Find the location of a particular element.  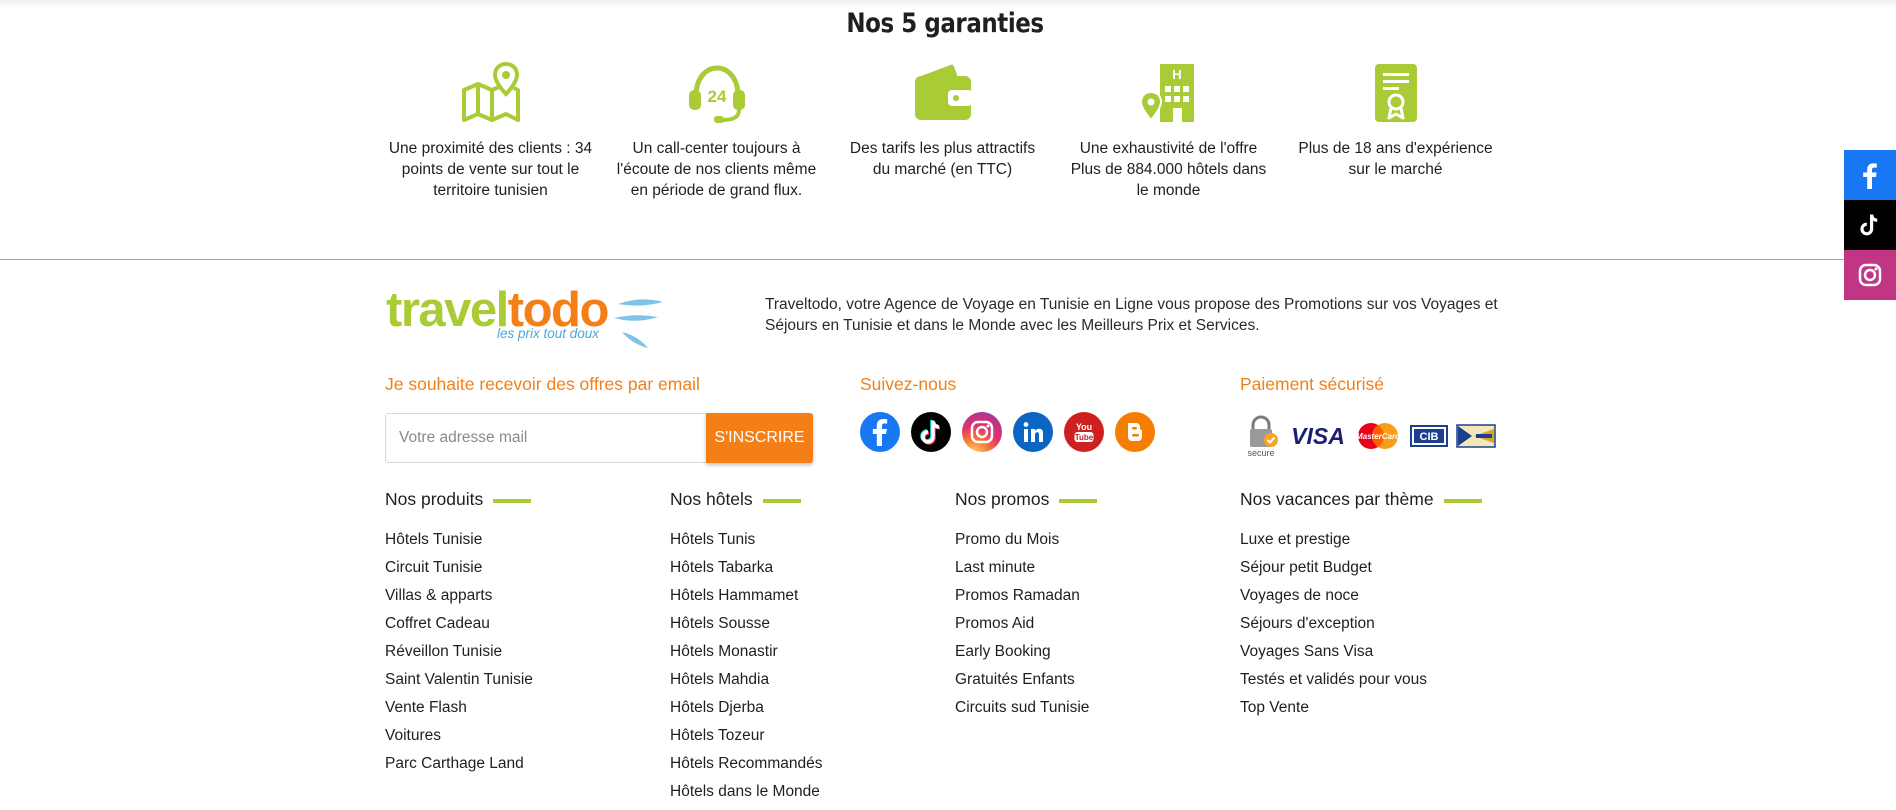

footer-link: Réveillon Tunisie is located at coordinates (515, 652).